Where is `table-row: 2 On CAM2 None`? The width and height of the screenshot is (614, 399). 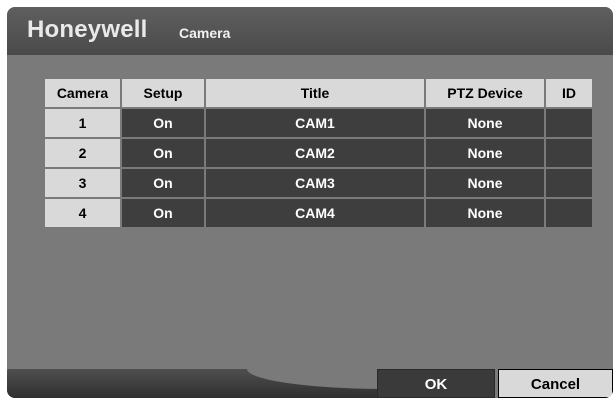 table-row: 2 On CAM2 None is located at coordinates (318, 153).